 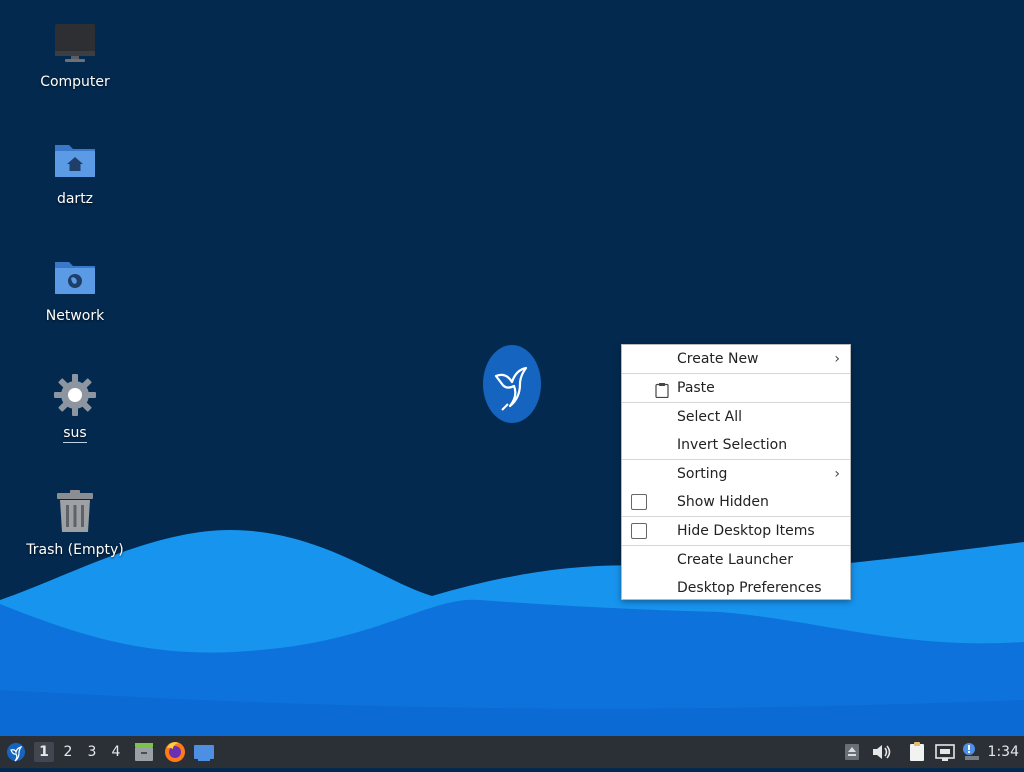 What do you see at coordinates (702, 474) in the screenshot?
I see `menu-item-label: Sorting` at bounding box center [702, 474].